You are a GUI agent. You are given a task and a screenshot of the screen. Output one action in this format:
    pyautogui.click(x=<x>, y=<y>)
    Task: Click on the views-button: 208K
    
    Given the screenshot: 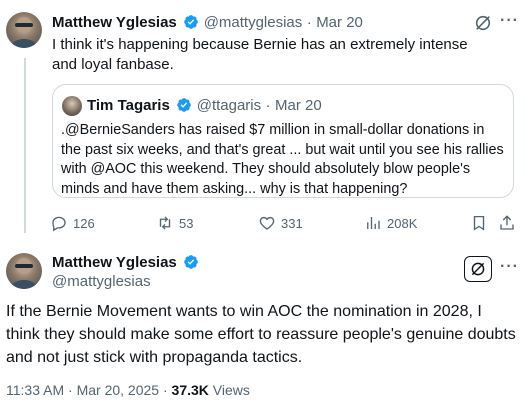 What is the action you would take?
    pyautogui.click(x=390, y=223)
    